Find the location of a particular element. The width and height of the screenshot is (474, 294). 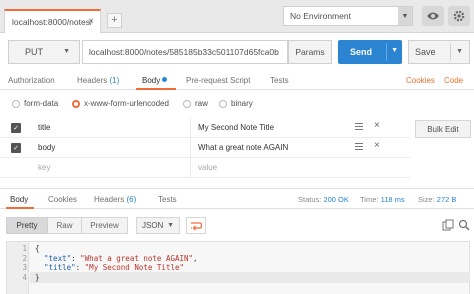

save-divider is located at coordinates (450, 52).